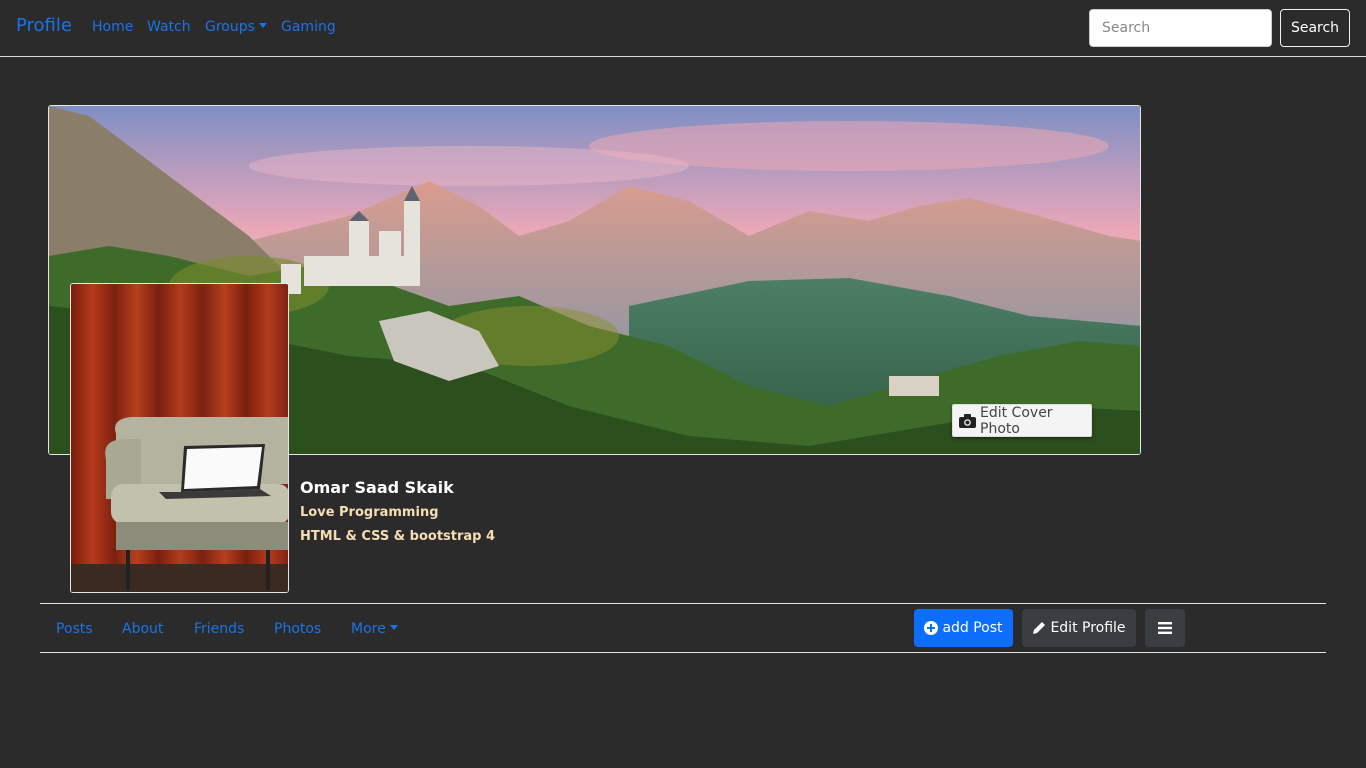 The width and height of the screenshot is (1366, 768). Describe the element at coordinates (683, 28) in the screenshot. I see `top-navbar: Profile Home Watch Groups Gaming Search` at that location.